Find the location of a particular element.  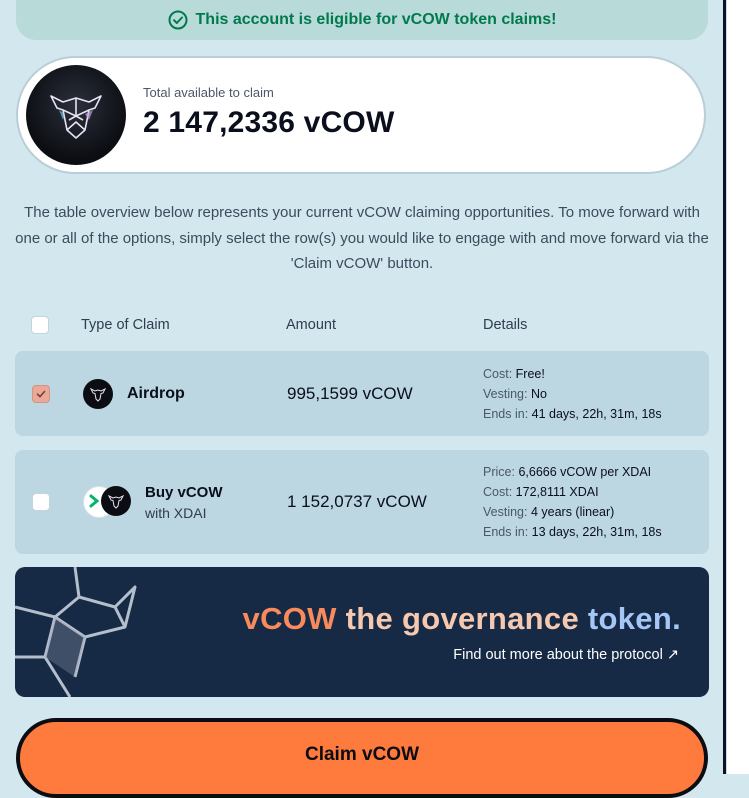

header-amount: Amount is located at coordinates (311, 325).